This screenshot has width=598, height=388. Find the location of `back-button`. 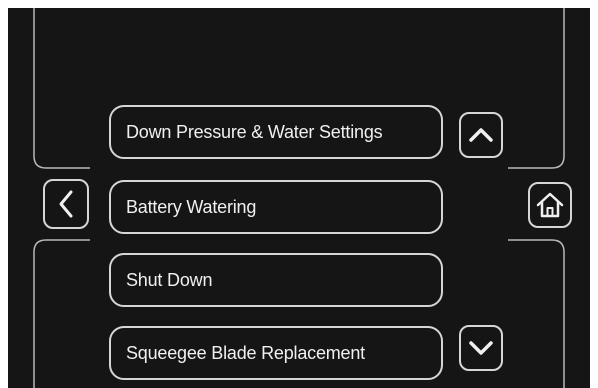

back-button is located at coordinates (66, 204).